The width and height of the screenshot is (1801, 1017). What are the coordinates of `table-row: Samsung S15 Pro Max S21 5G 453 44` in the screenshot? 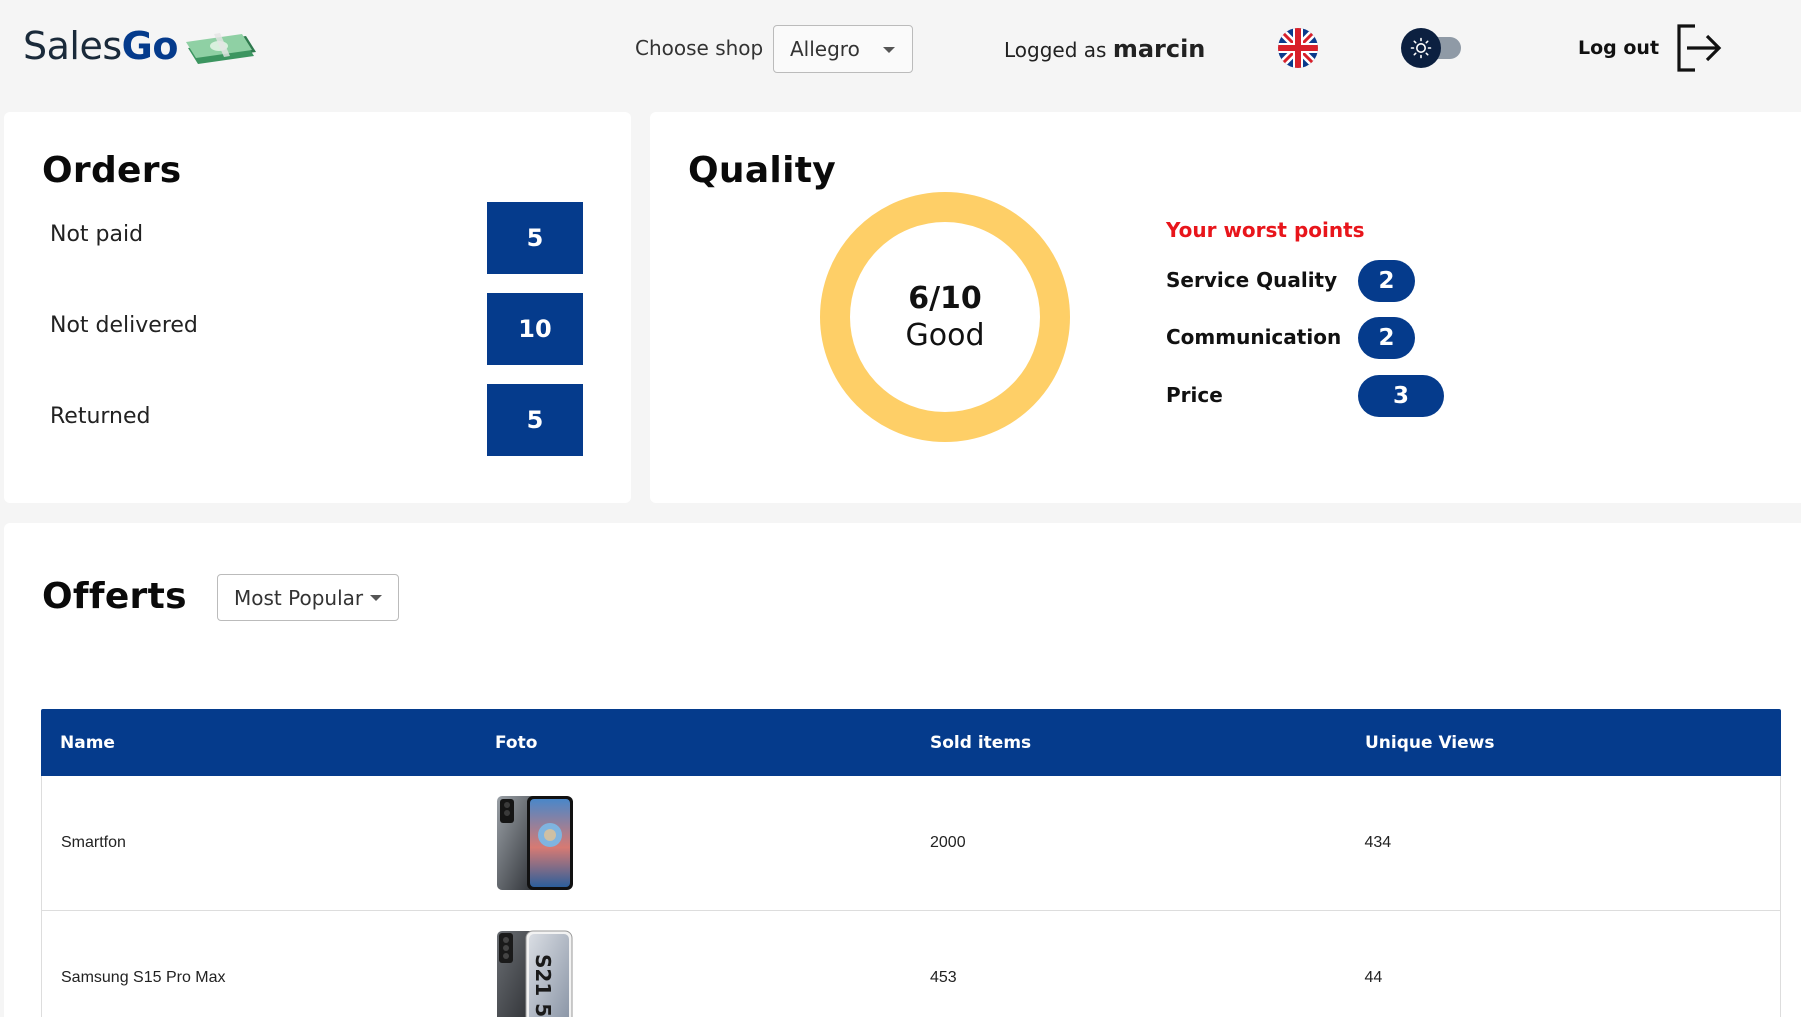 It's located at (911, 964).